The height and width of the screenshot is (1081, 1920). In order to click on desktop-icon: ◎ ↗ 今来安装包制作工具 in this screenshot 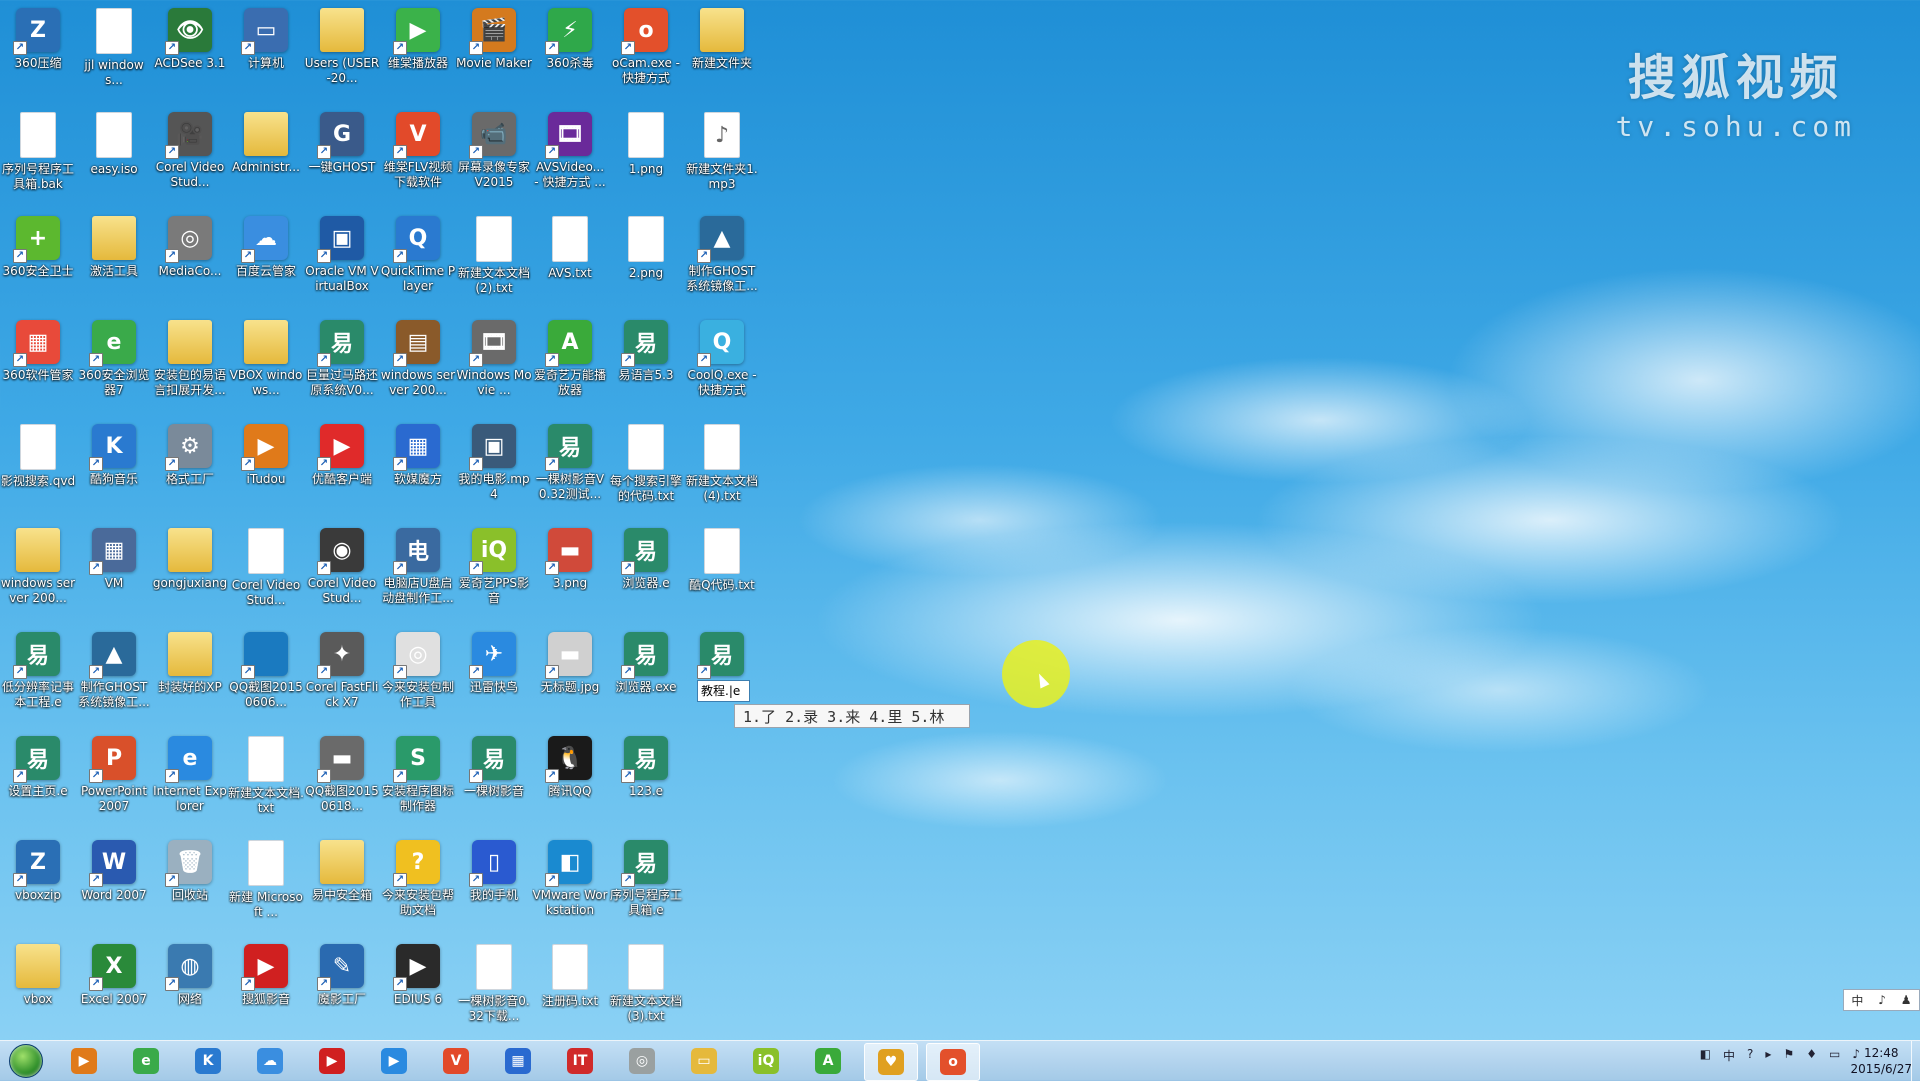, I will do `click(418, 674)`.